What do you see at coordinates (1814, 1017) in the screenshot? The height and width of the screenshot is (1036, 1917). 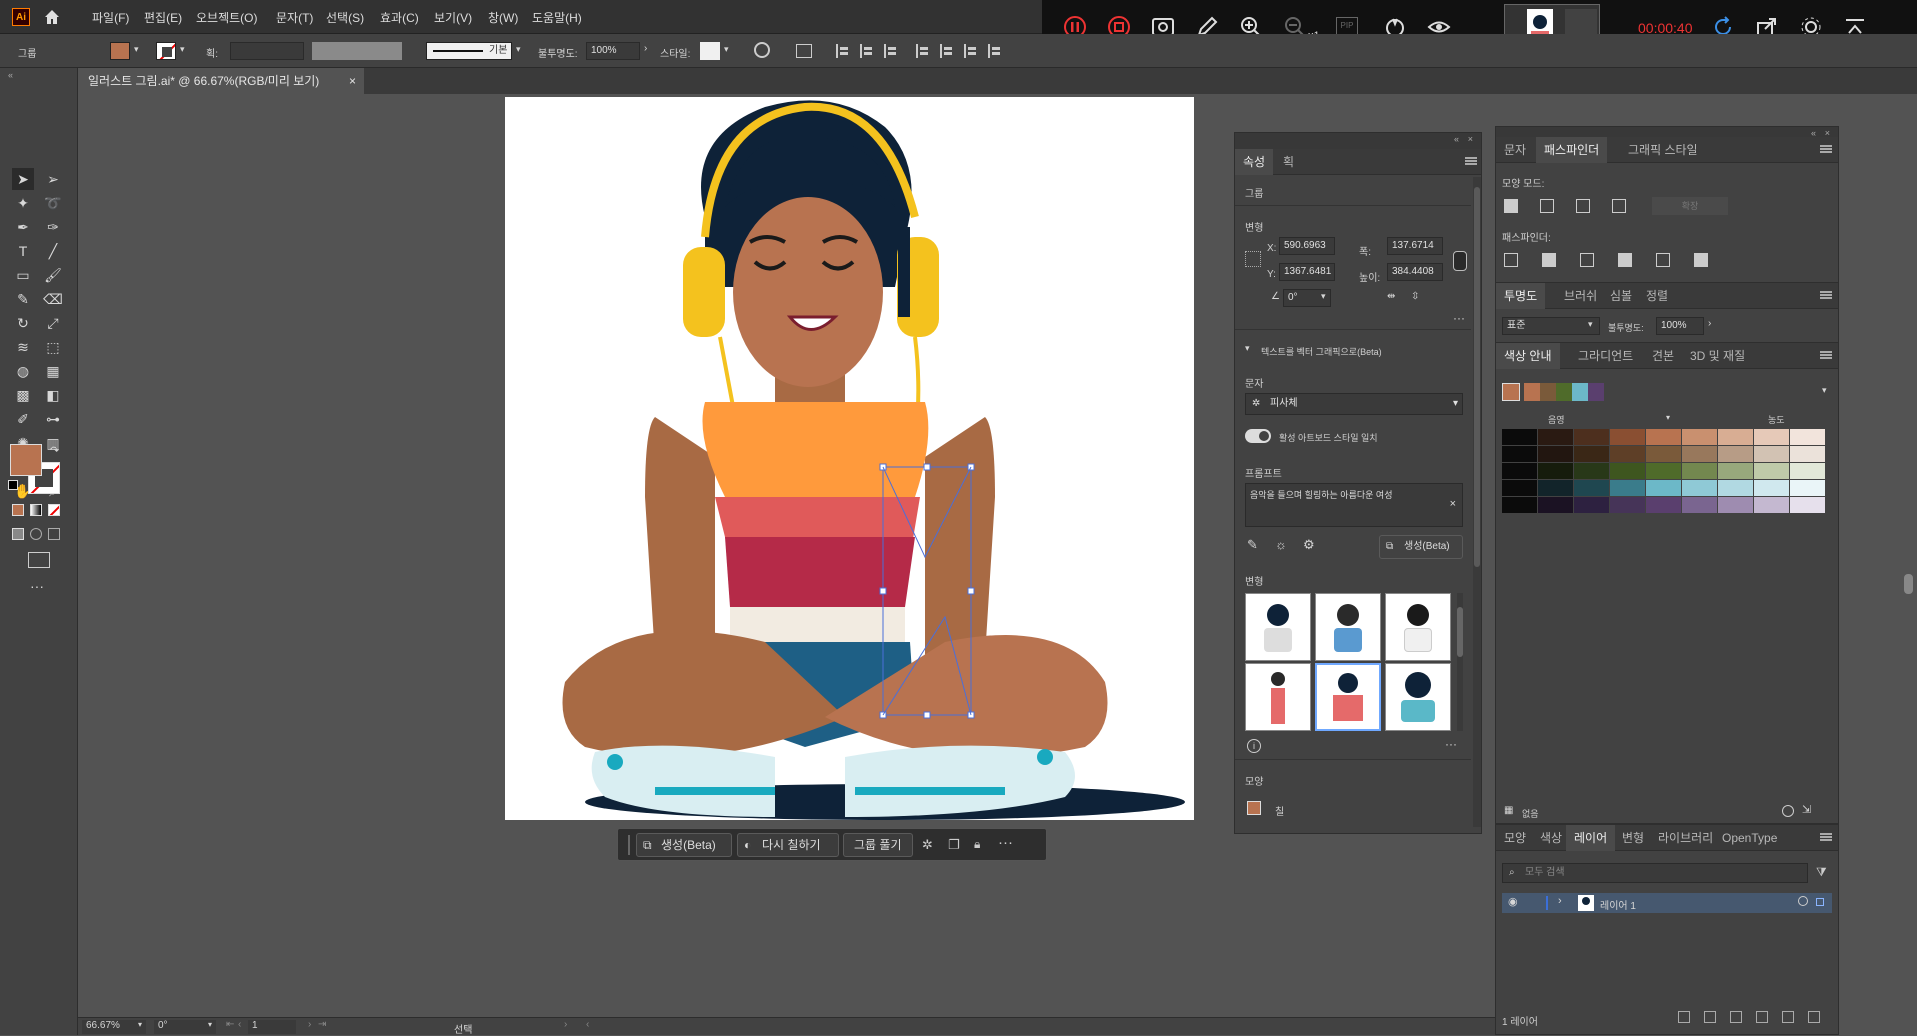 I see `delete-icon` at bounding box center [1814, 1017].